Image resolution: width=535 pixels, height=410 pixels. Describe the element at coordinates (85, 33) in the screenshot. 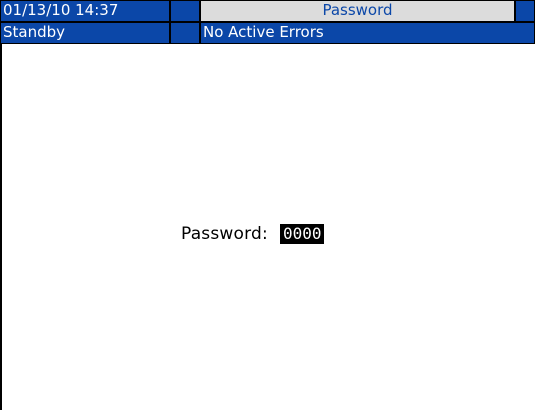

I see `system-status: Standby` at that location.